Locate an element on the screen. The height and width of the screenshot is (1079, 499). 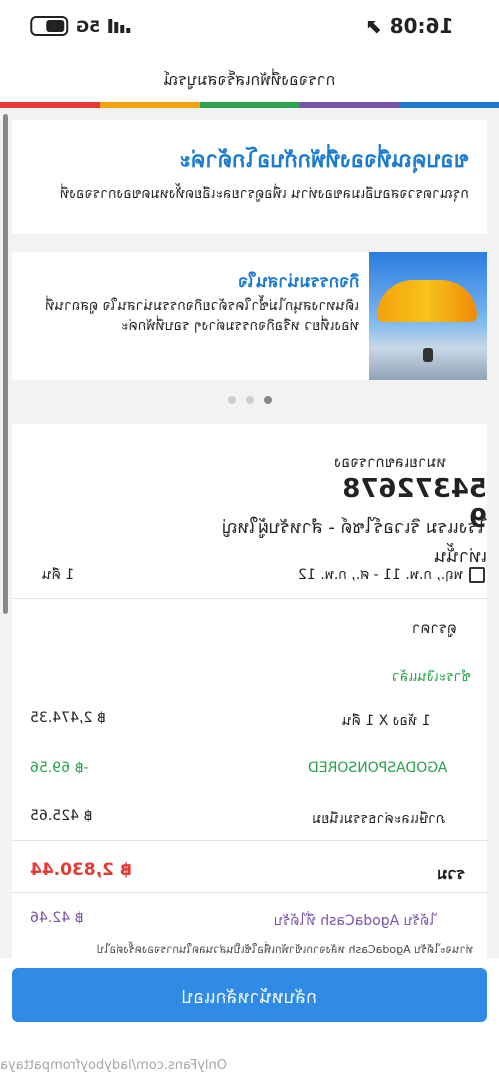
status-indicators: 5G is located at coordinates (80, 26).